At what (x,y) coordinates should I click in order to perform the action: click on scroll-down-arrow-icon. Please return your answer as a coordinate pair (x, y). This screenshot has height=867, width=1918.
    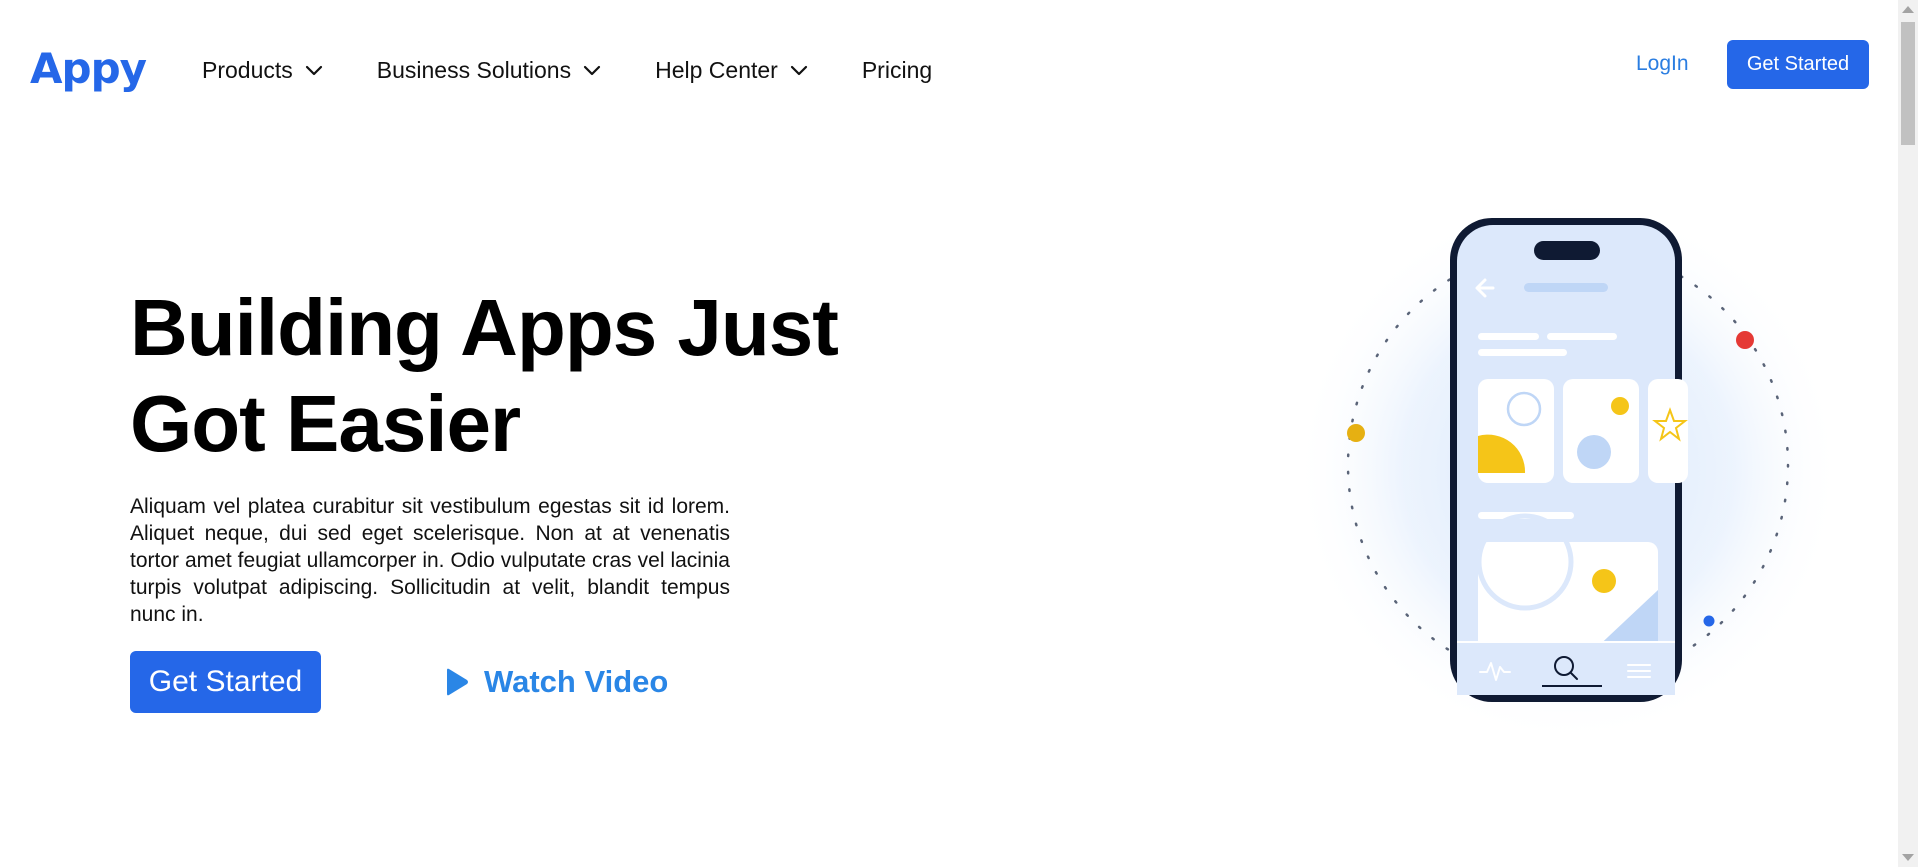
    Looking at the image, I should click on (1908, 857).